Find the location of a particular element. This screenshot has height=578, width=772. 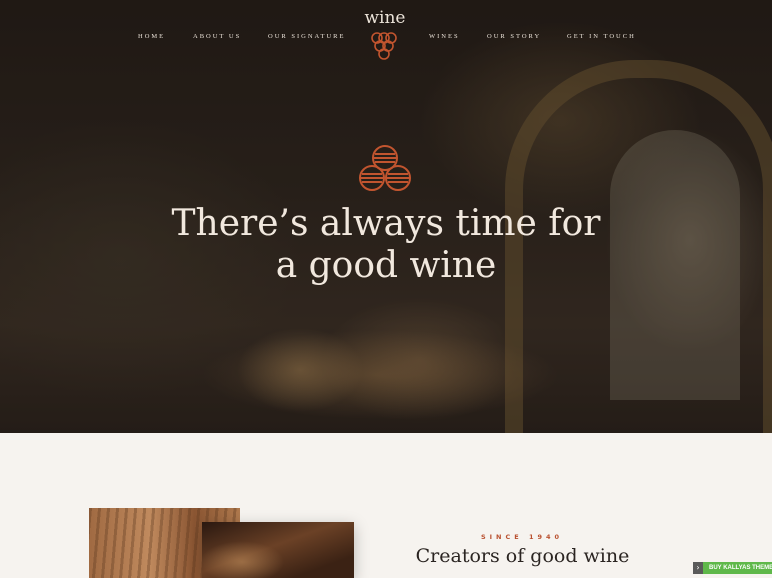

nav-item-our-story: OUR STORY is located at coordinates (514, 36).